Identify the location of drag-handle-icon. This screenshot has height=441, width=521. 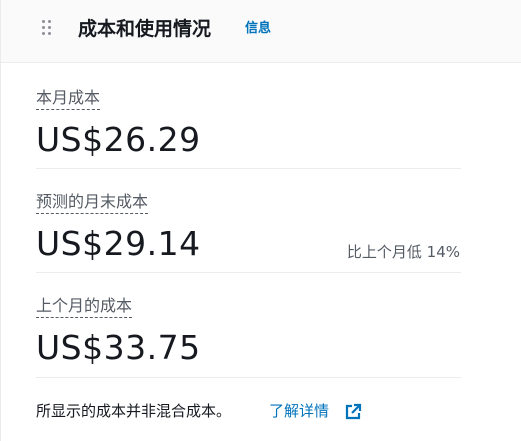
(47, 29).